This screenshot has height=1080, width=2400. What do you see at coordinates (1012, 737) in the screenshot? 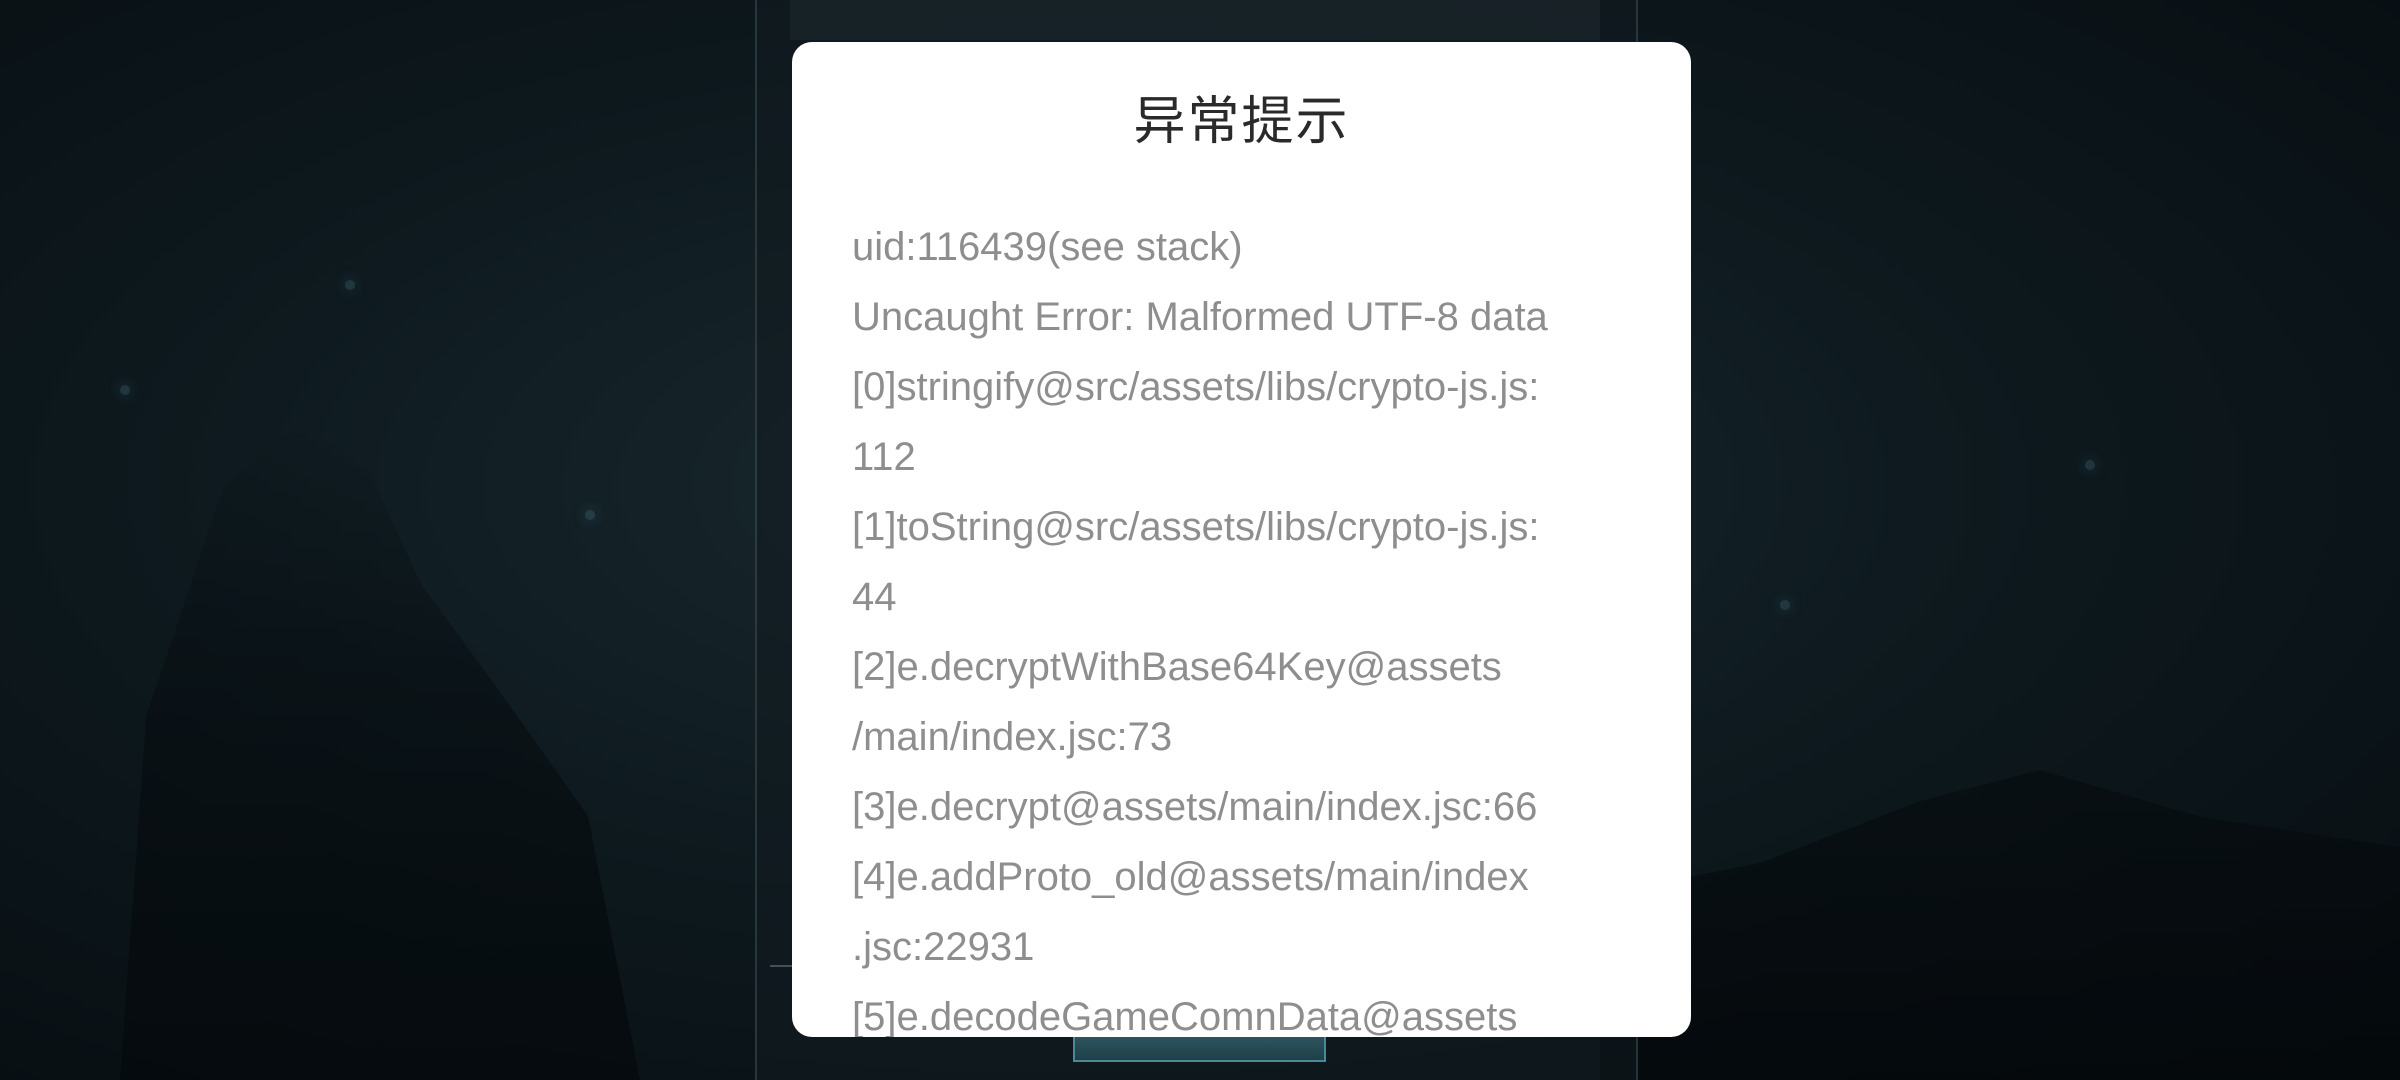
I see `stack-frame-line: /main/index.jsc:73` at bounding box center [1012, 737].